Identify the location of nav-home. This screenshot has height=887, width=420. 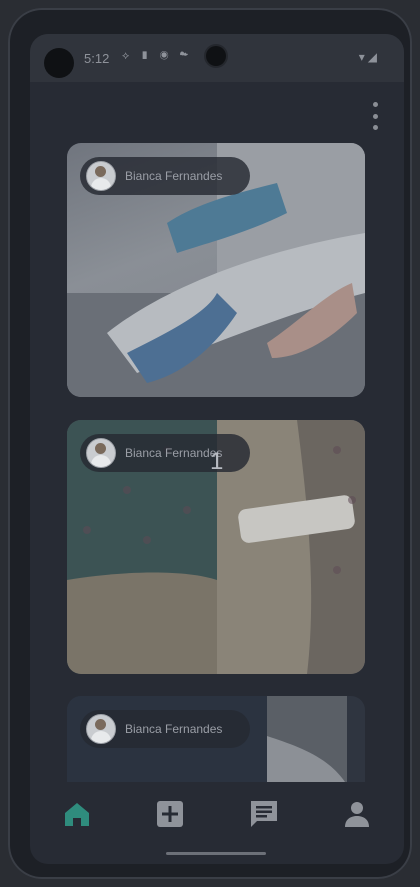
(77, 814).